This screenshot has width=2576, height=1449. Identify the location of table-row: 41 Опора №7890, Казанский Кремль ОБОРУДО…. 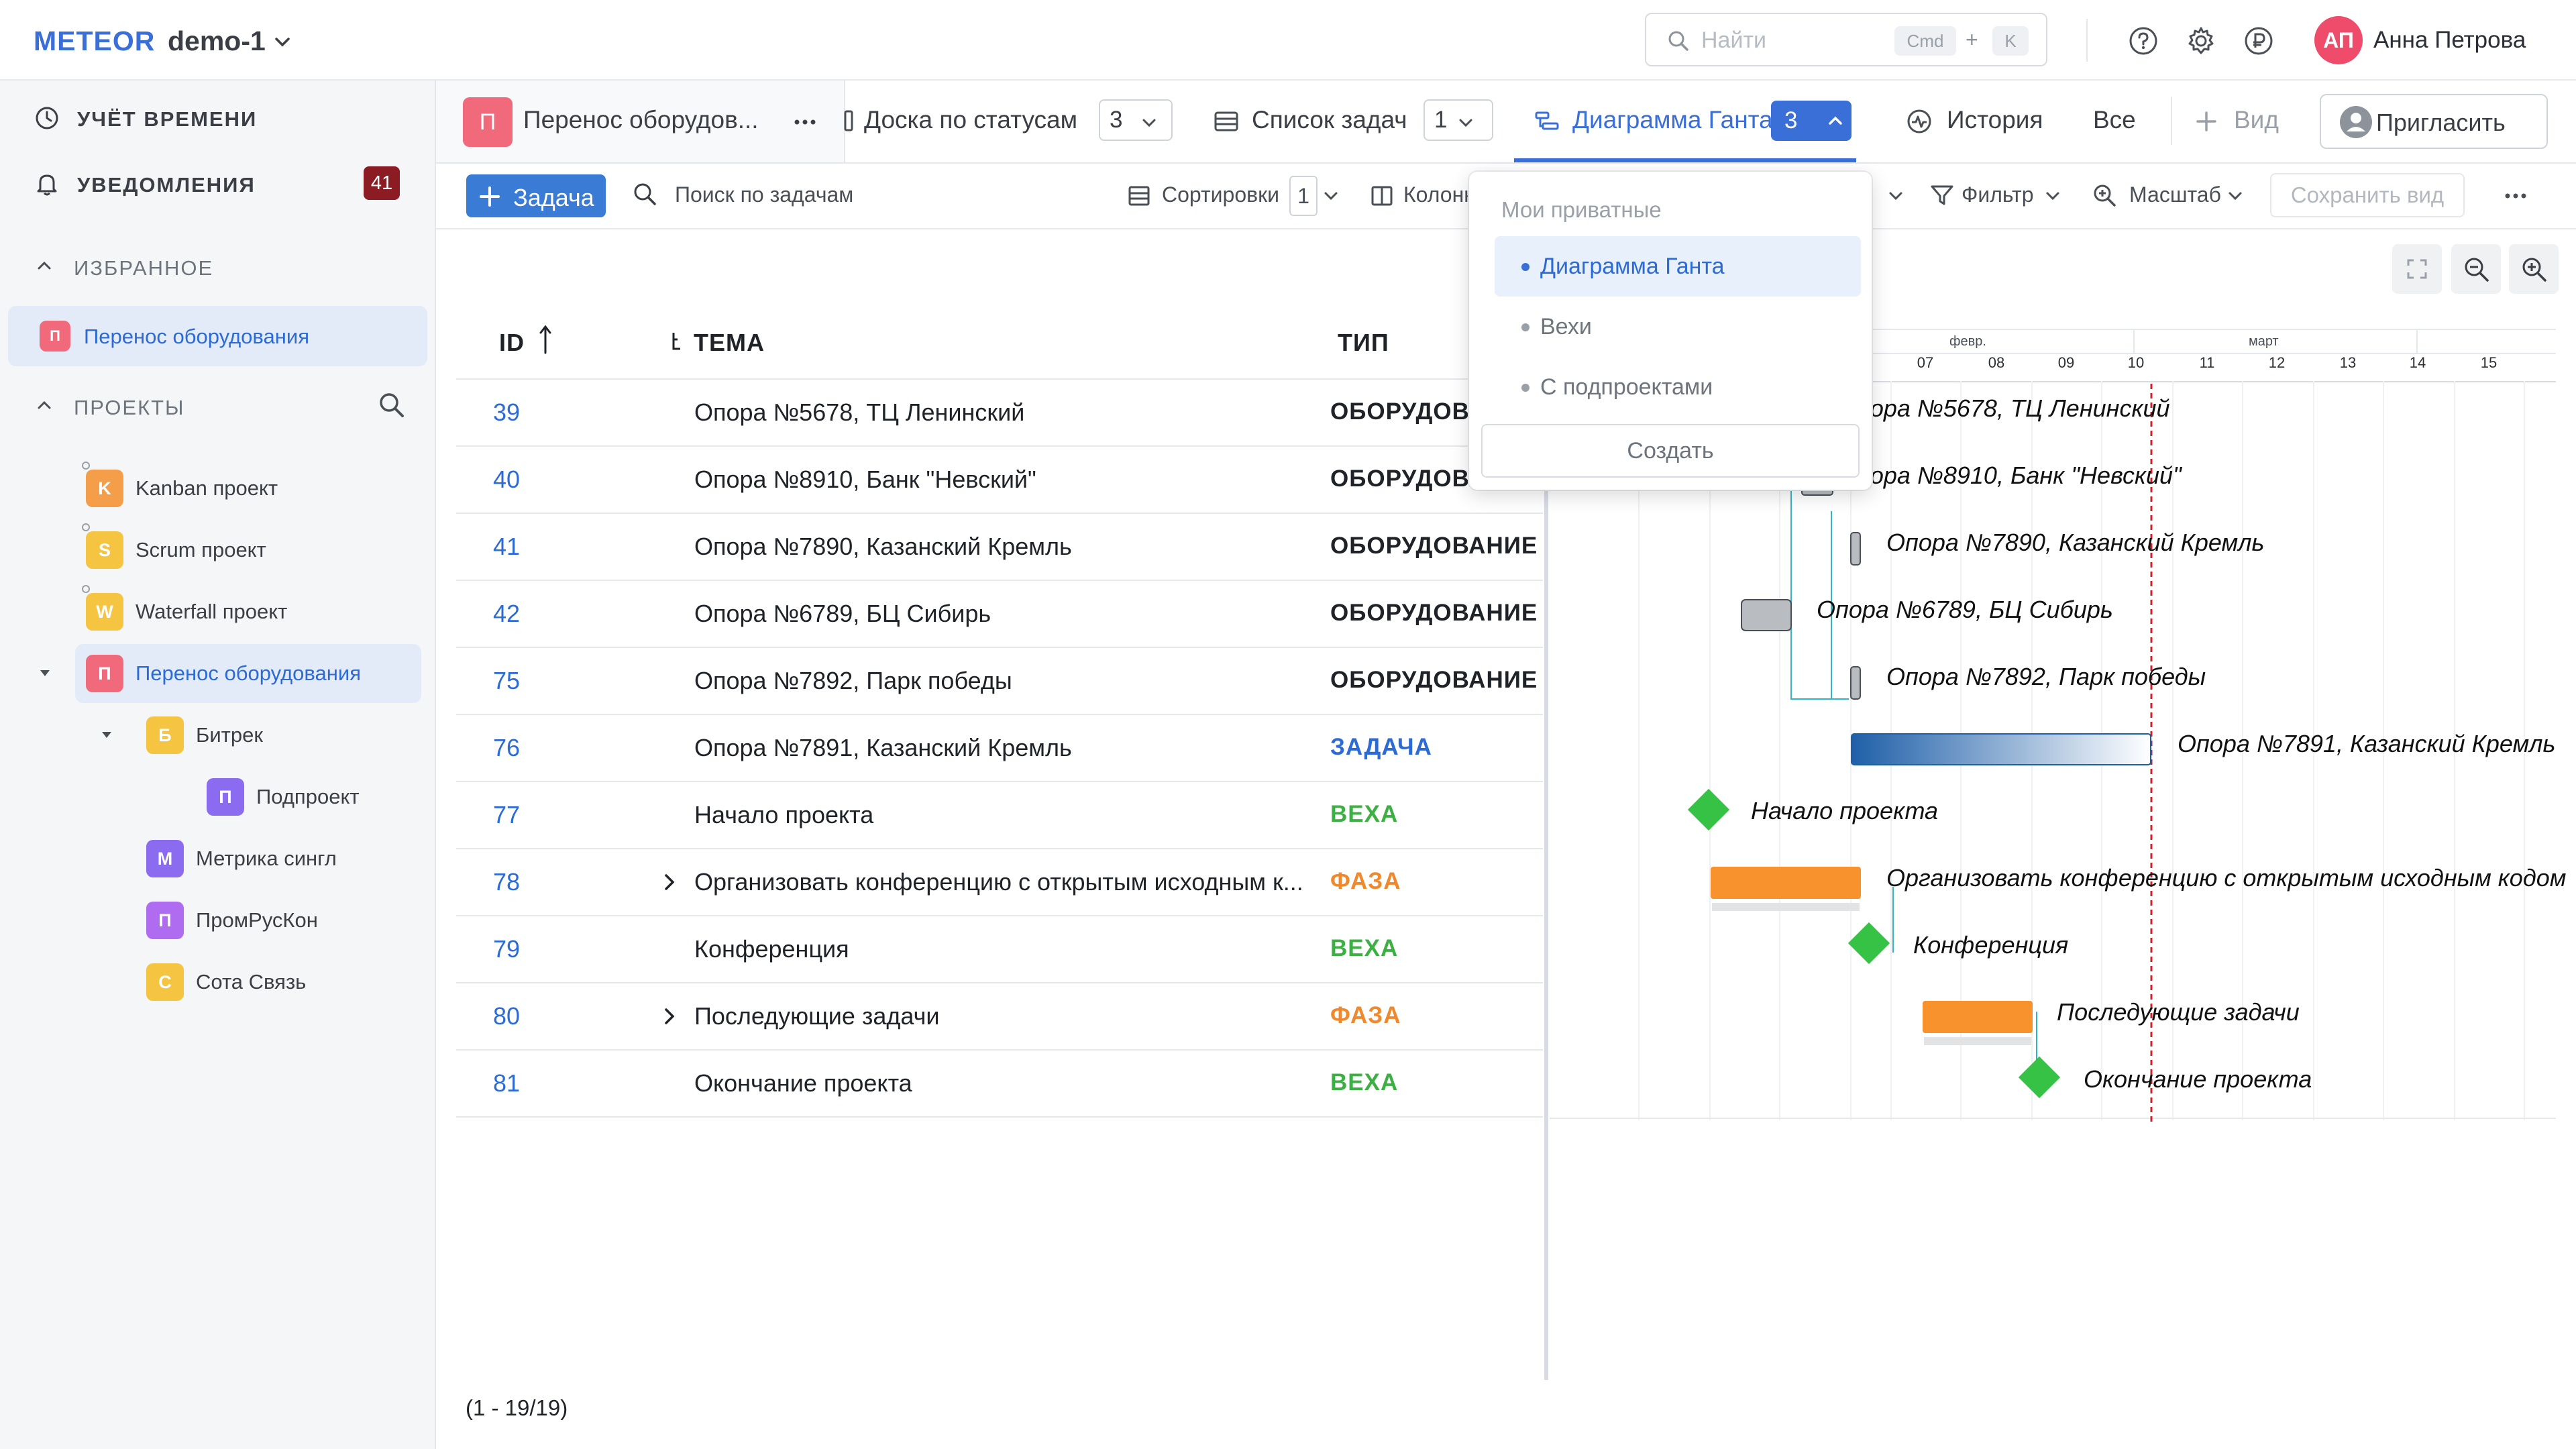
(999, 547).